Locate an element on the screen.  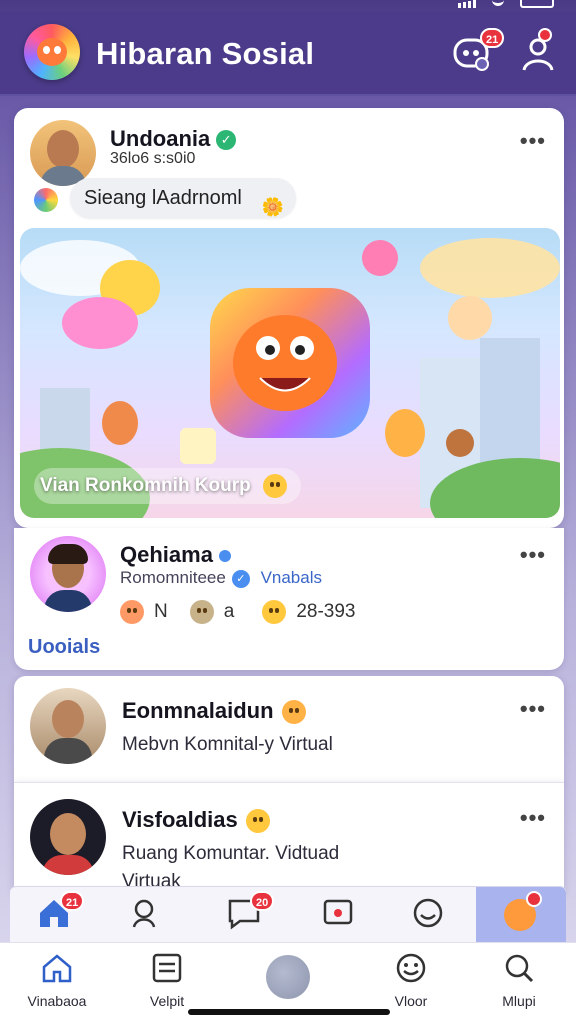
app-bar: Hibaran Sosial 21 is located at coordinates (288, 54).